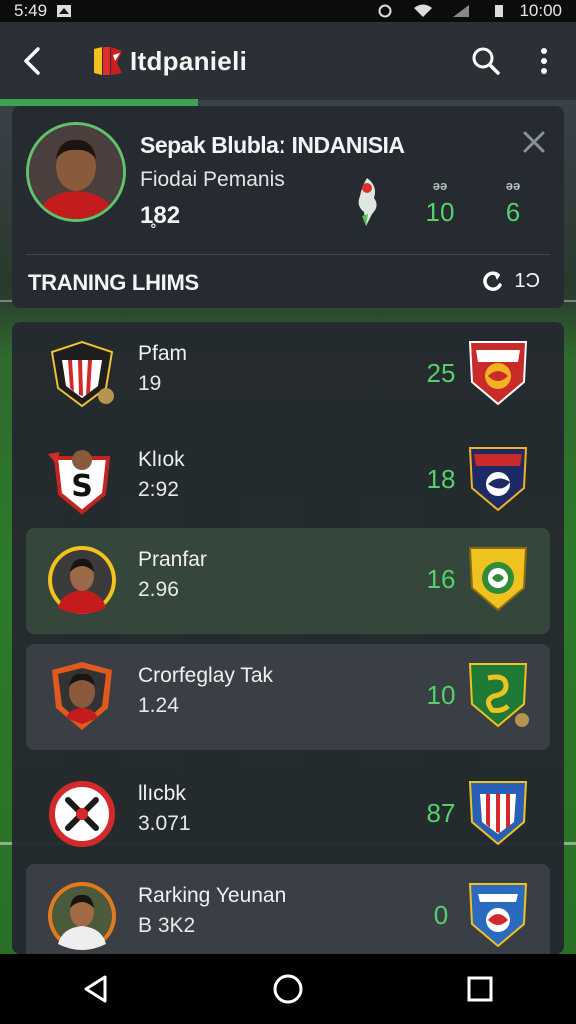 The image size is (576, 1024). I want to click on row-value: 2.96, so click(158, 589).